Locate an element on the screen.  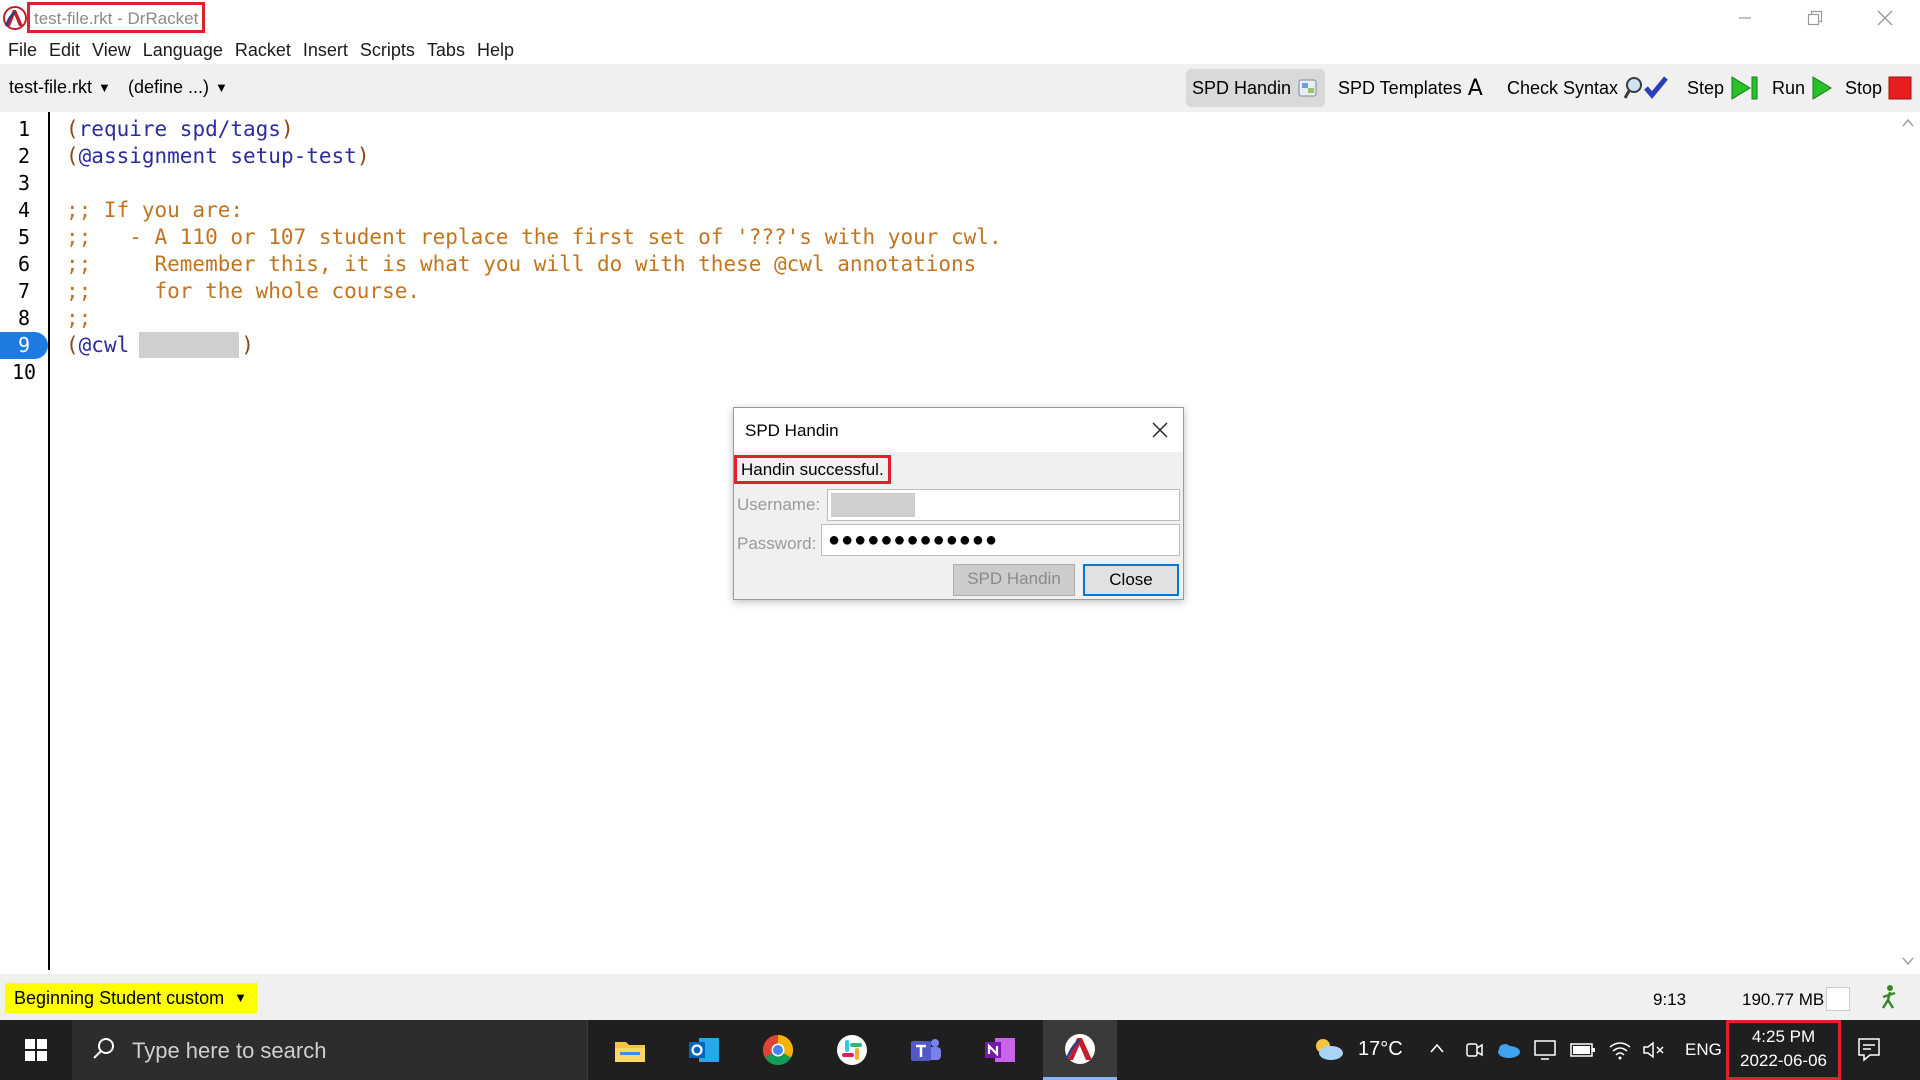
running-man-icon is located at coordinates (1888, 997).